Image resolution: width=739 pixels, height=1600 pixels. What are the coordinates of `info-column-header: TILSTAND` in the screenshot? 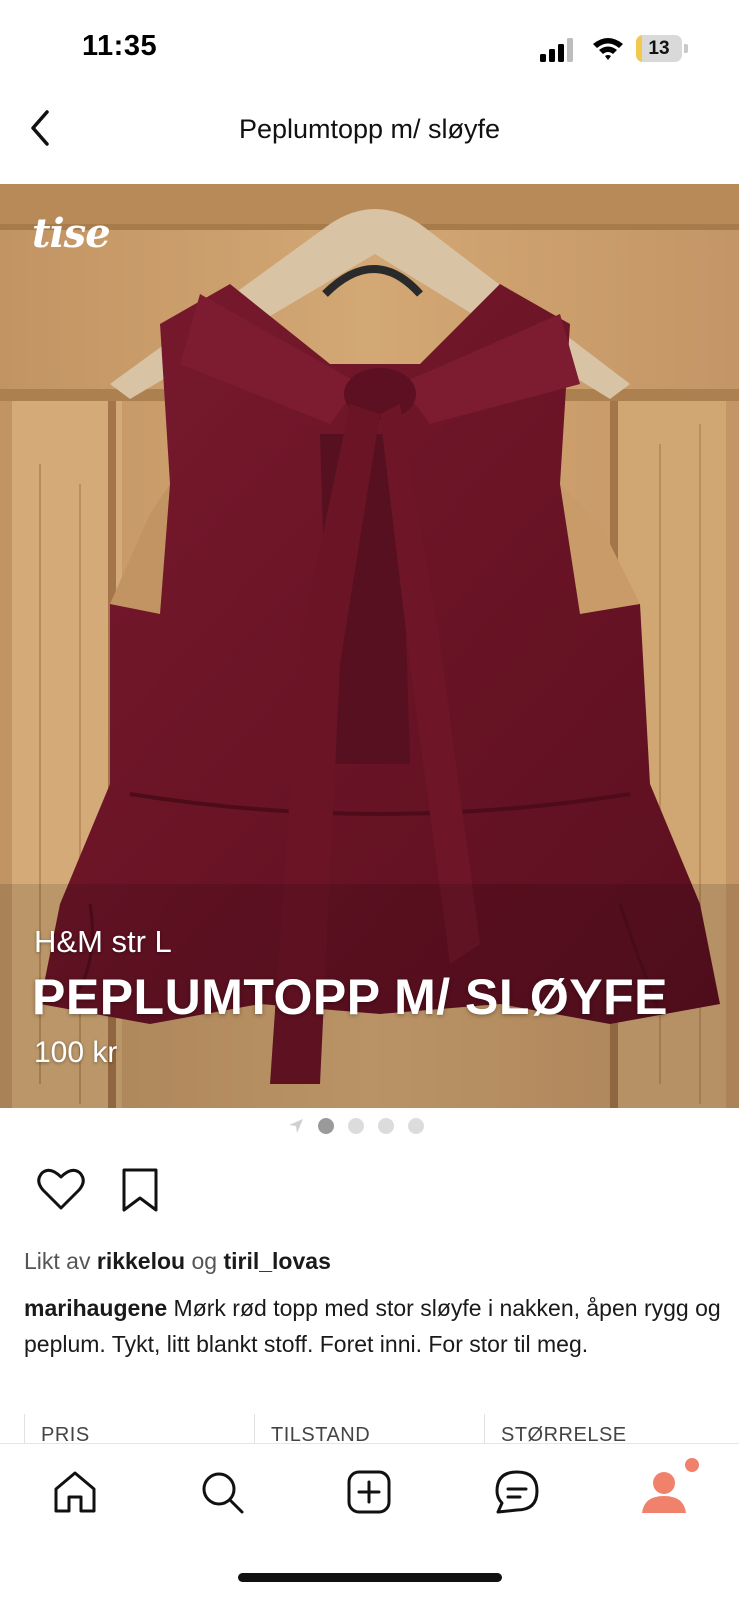 It's located at (370, 1429).